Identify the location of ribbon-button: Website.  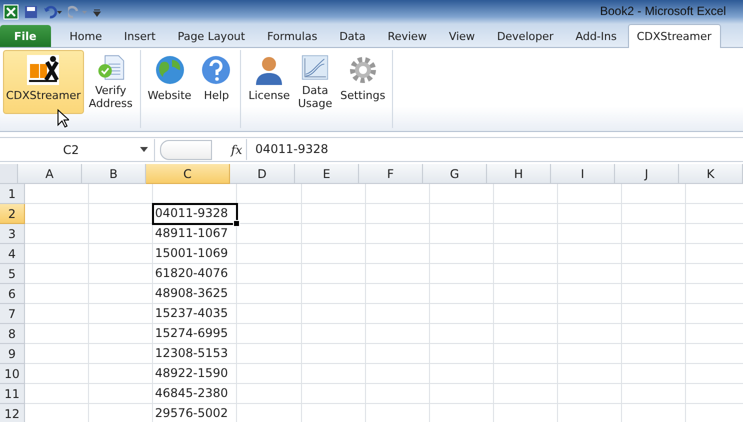
(169, 82).